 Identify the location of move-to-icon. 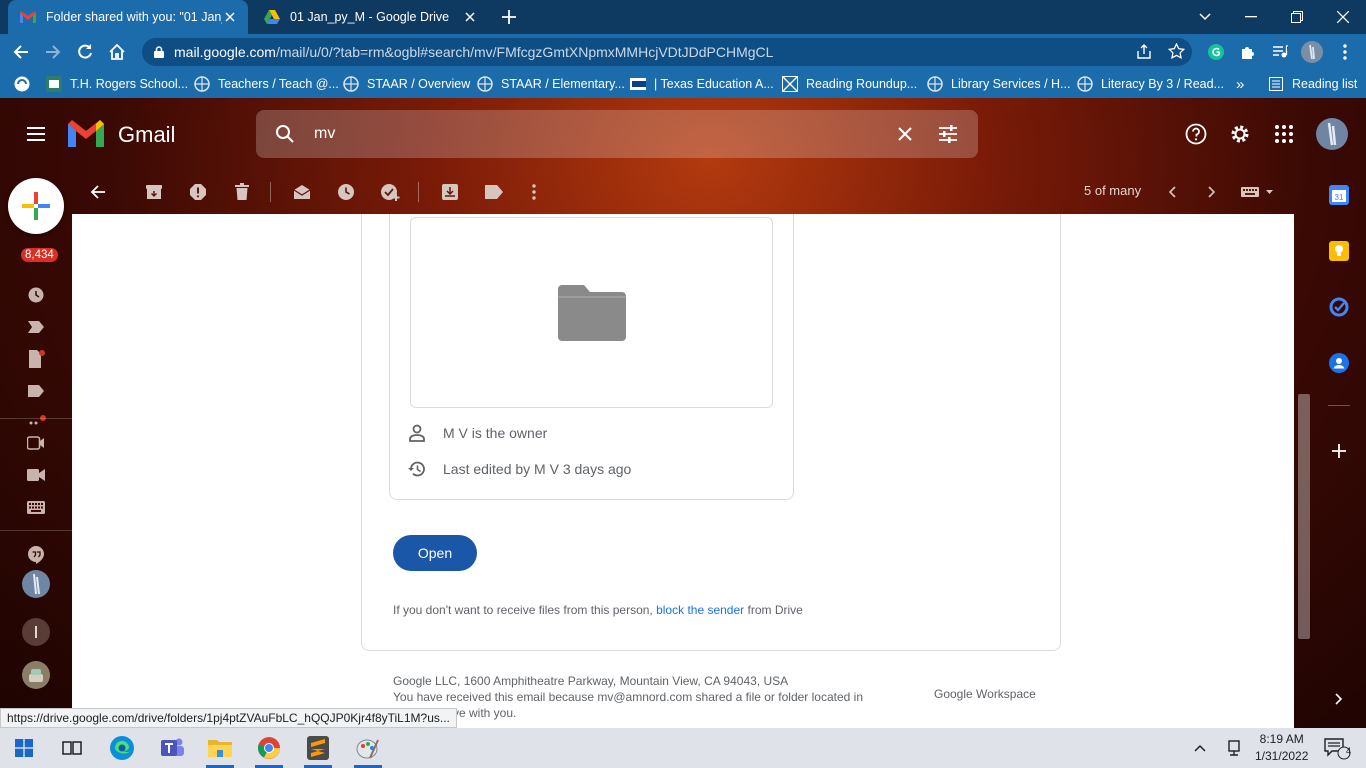
(450, 192).